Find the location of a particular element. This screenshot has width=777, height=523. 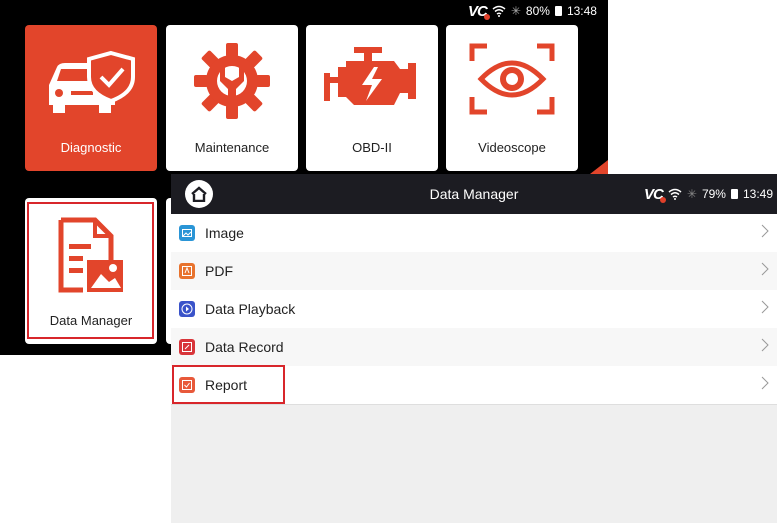

tile-videoscope: Videoscope is located at coordinates (512, 98).